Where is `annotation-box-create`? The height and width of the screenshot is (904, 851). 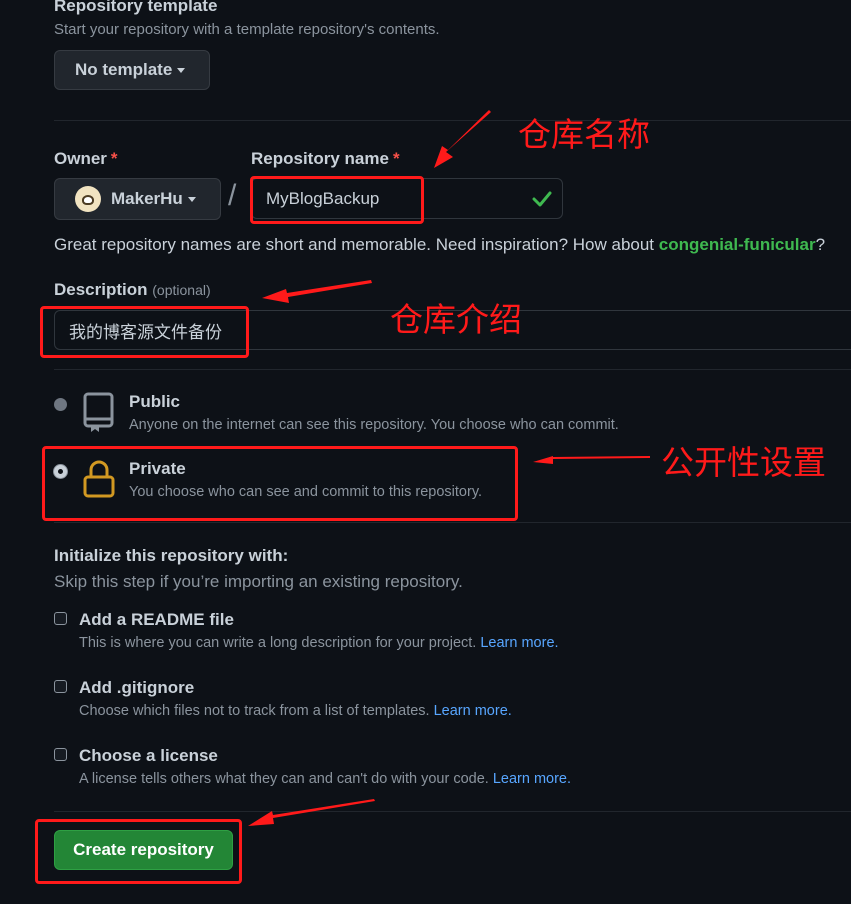 annotation-box-create is located at coordinates (138, 851).